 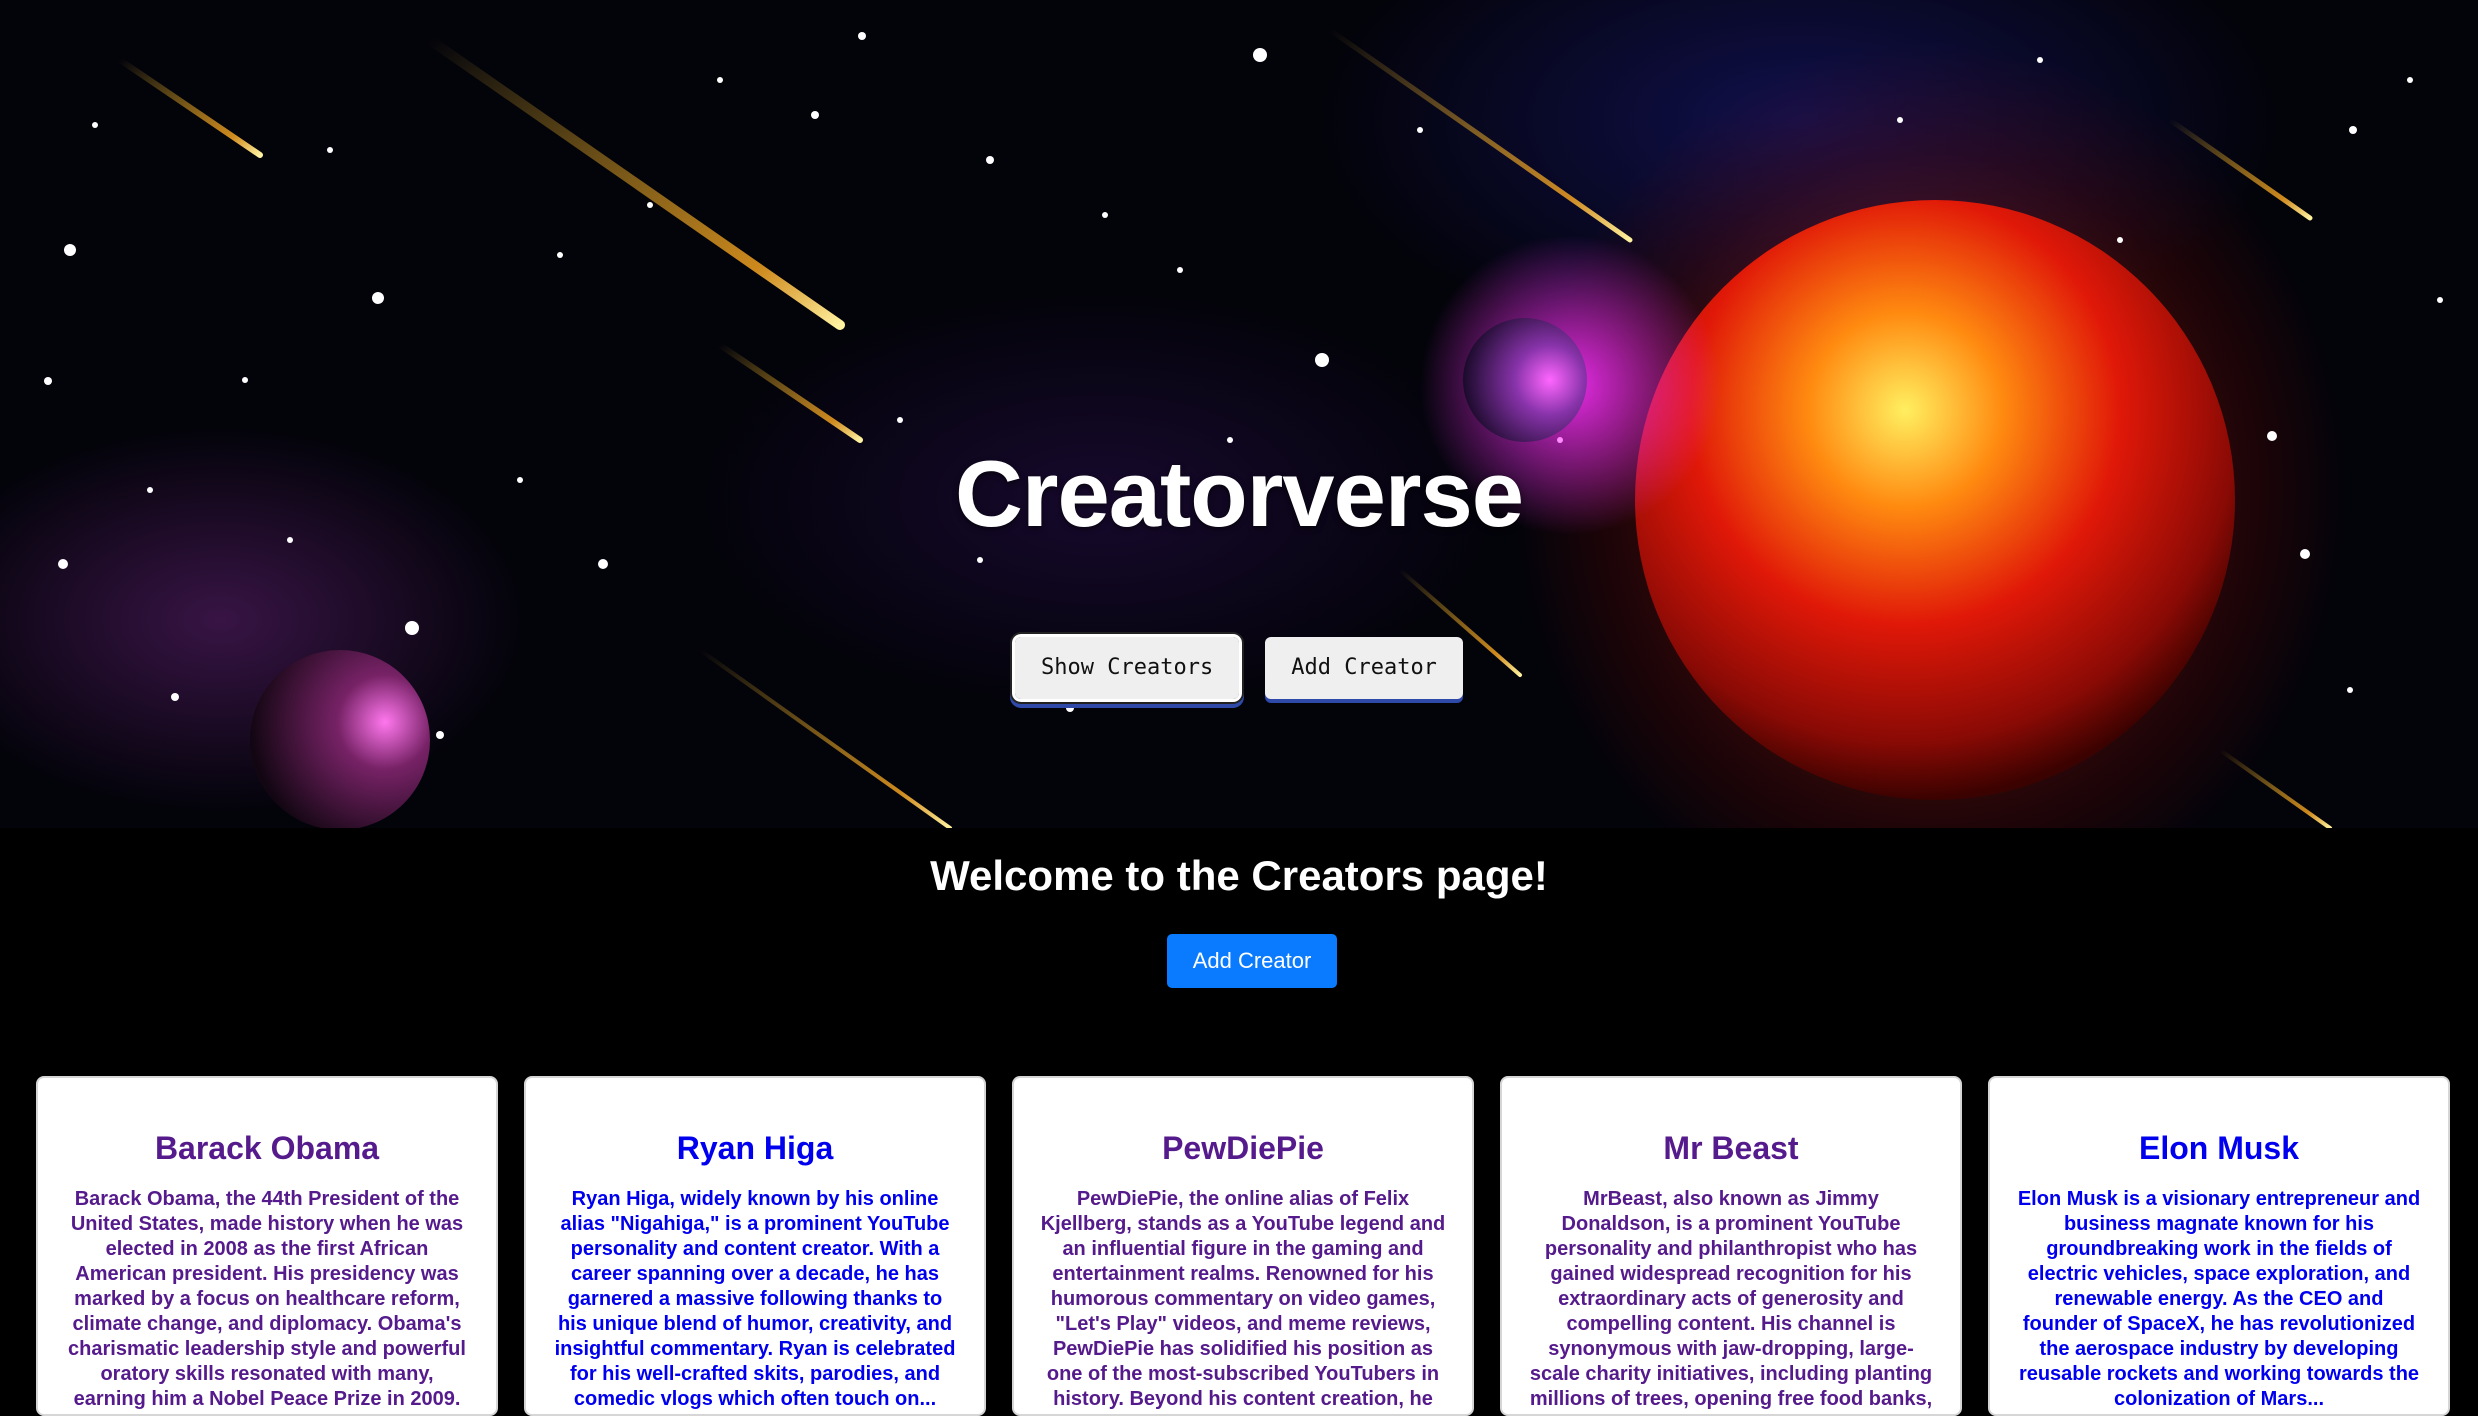 What do you see at coordinates (1252, 961) in the screenshot?
I see `add-creator-button: Add Creator` at bounding box center [1252, 961].